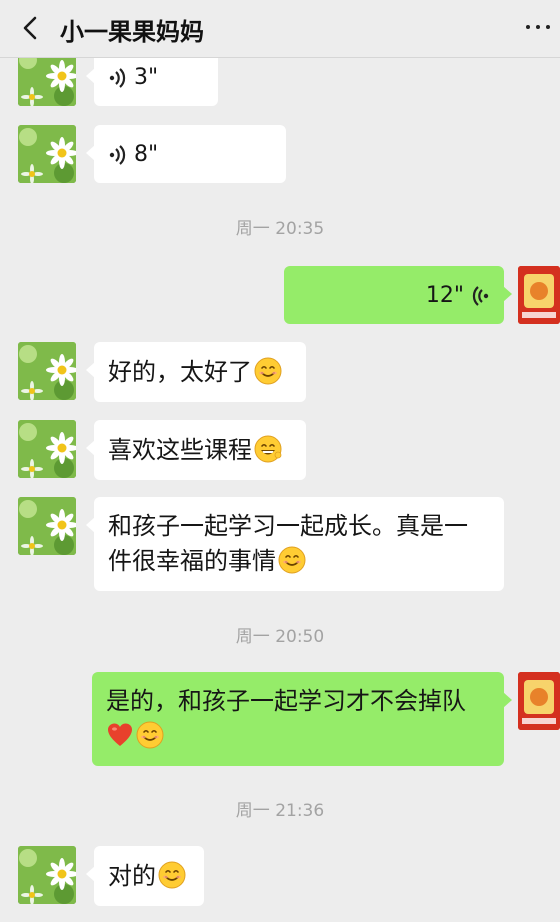  Describe the element at coordinates (120, 734) in the screenshot. I see `heart-emoji-icon` at that location.